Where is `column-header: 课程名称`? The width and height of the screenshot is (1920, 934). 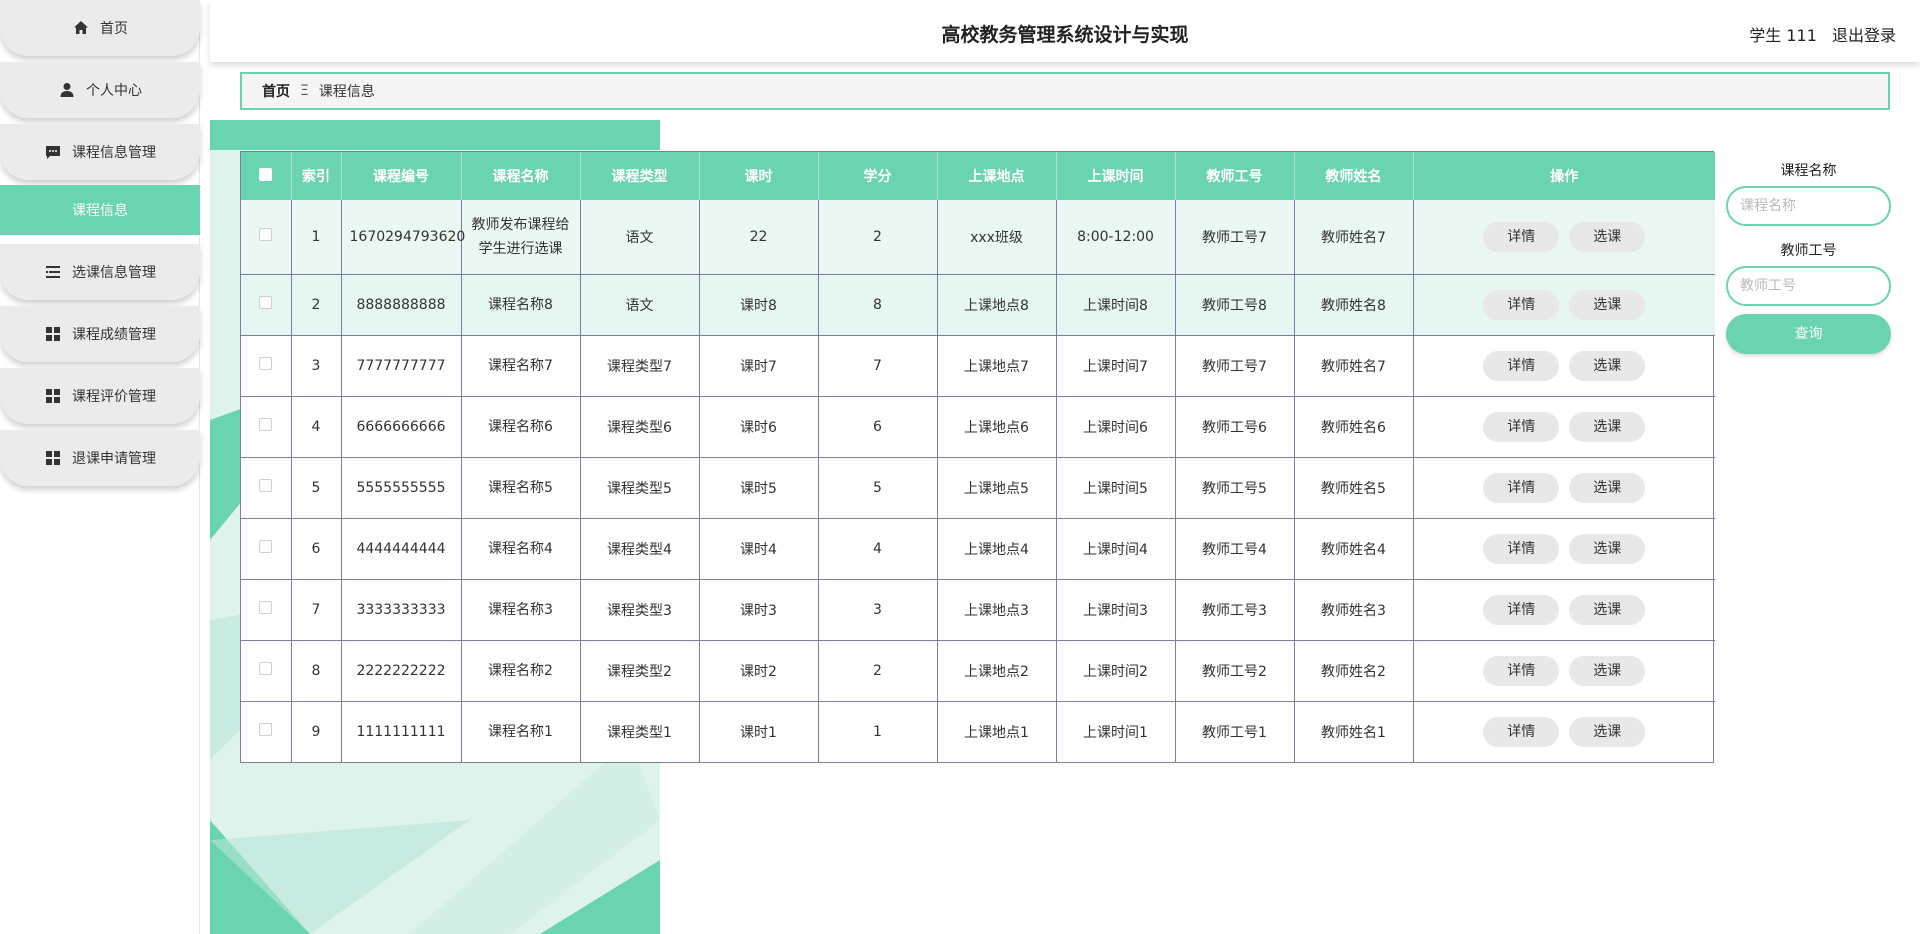 column-header: 课程名称 is located at coordinates (521, 176).